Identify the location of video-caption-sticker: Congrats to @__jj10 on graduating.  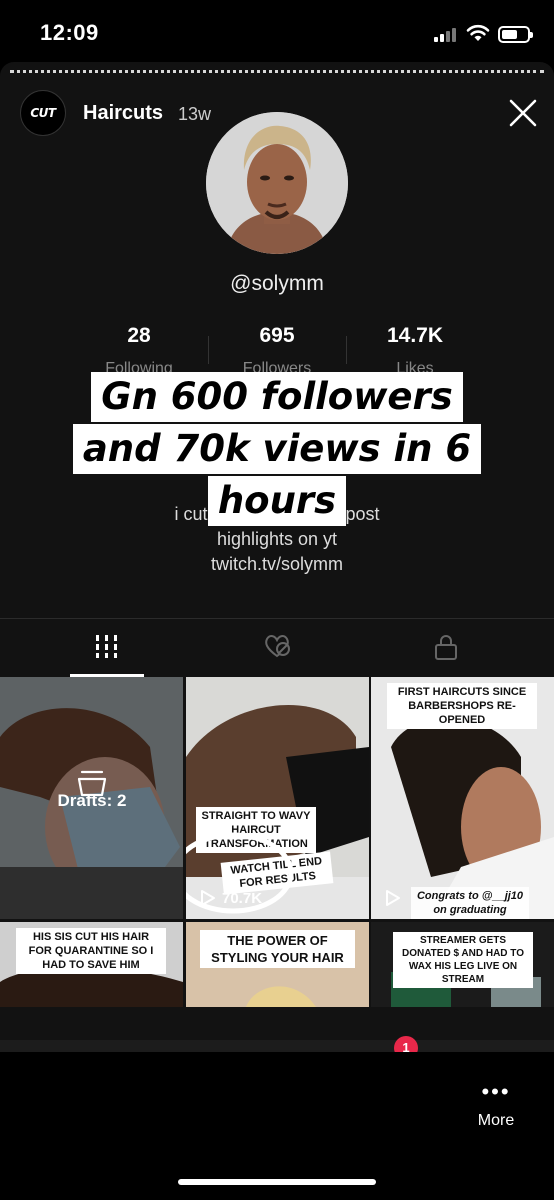
(470, 903).